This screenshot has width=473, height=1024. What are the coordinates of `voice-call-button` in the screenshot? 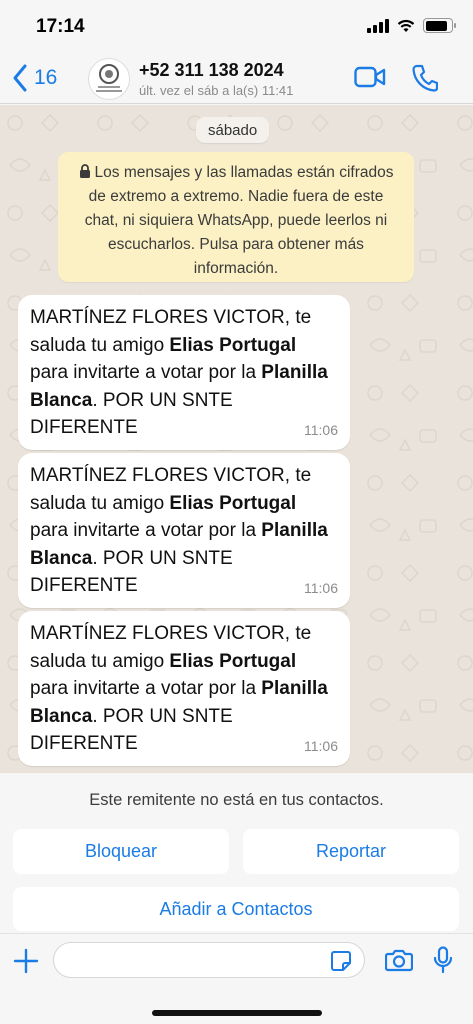 It's located at (425, 80).